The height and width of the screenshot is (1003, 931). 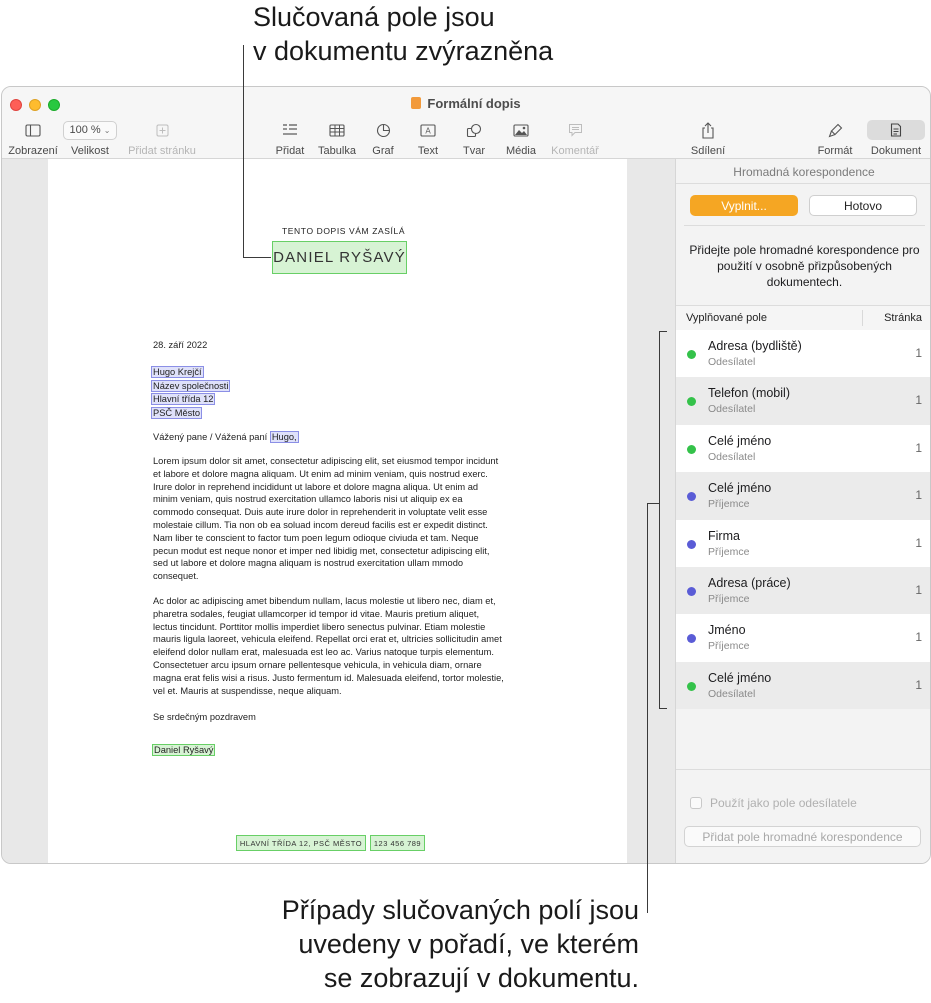 I want to click on body-line: consequet., so click(x=176, y=576).